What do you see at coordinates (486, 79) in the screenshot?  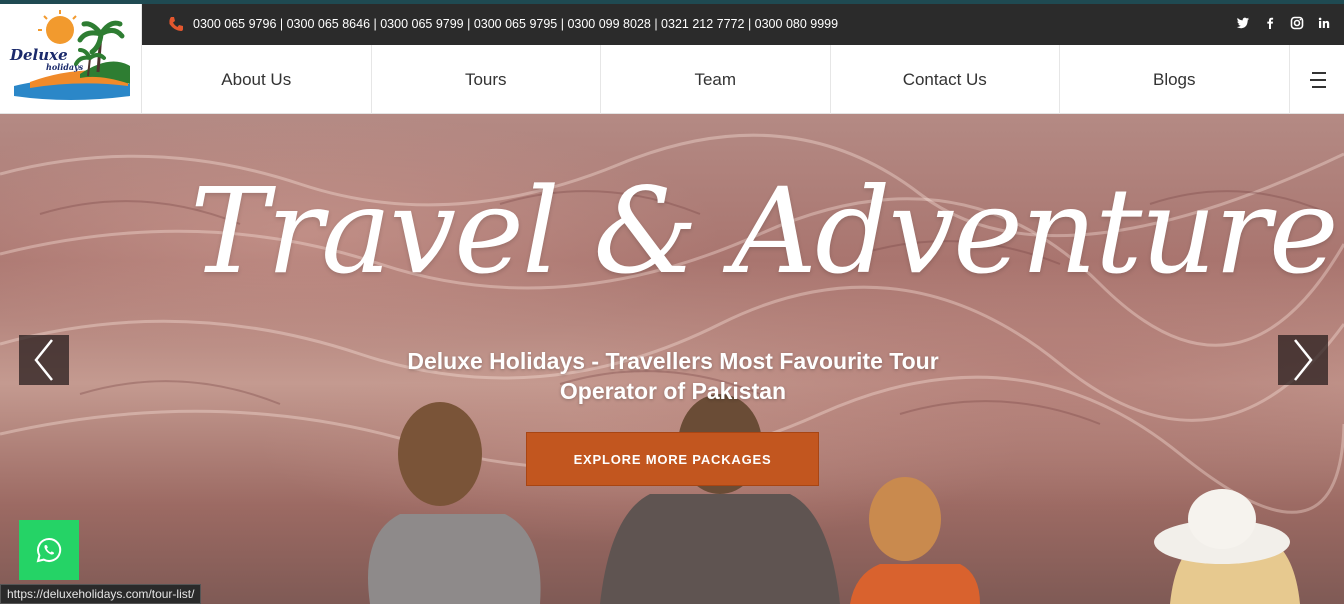 I see `nav-item-tours: Tours` at bounding box center [486, 79].